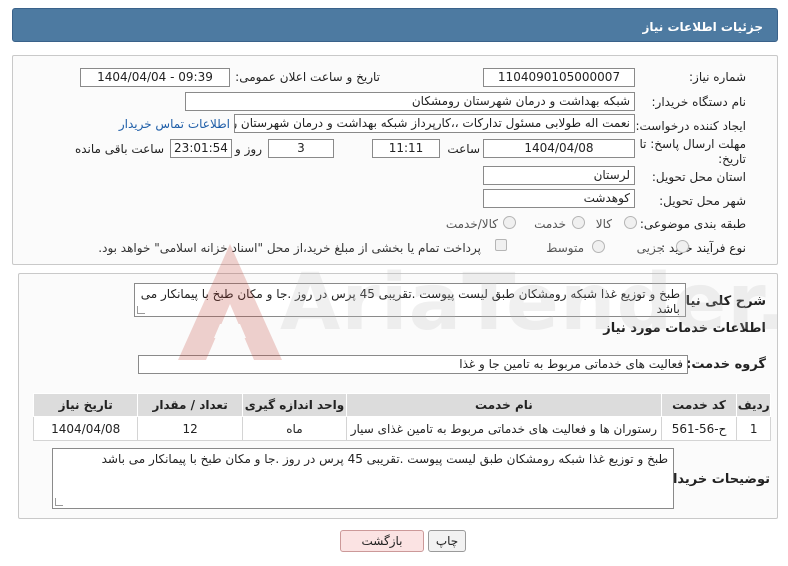 This screenshot has width=788, height=566. I want to click on col-date-header: تاریخ نیاز, so click(85, 405).